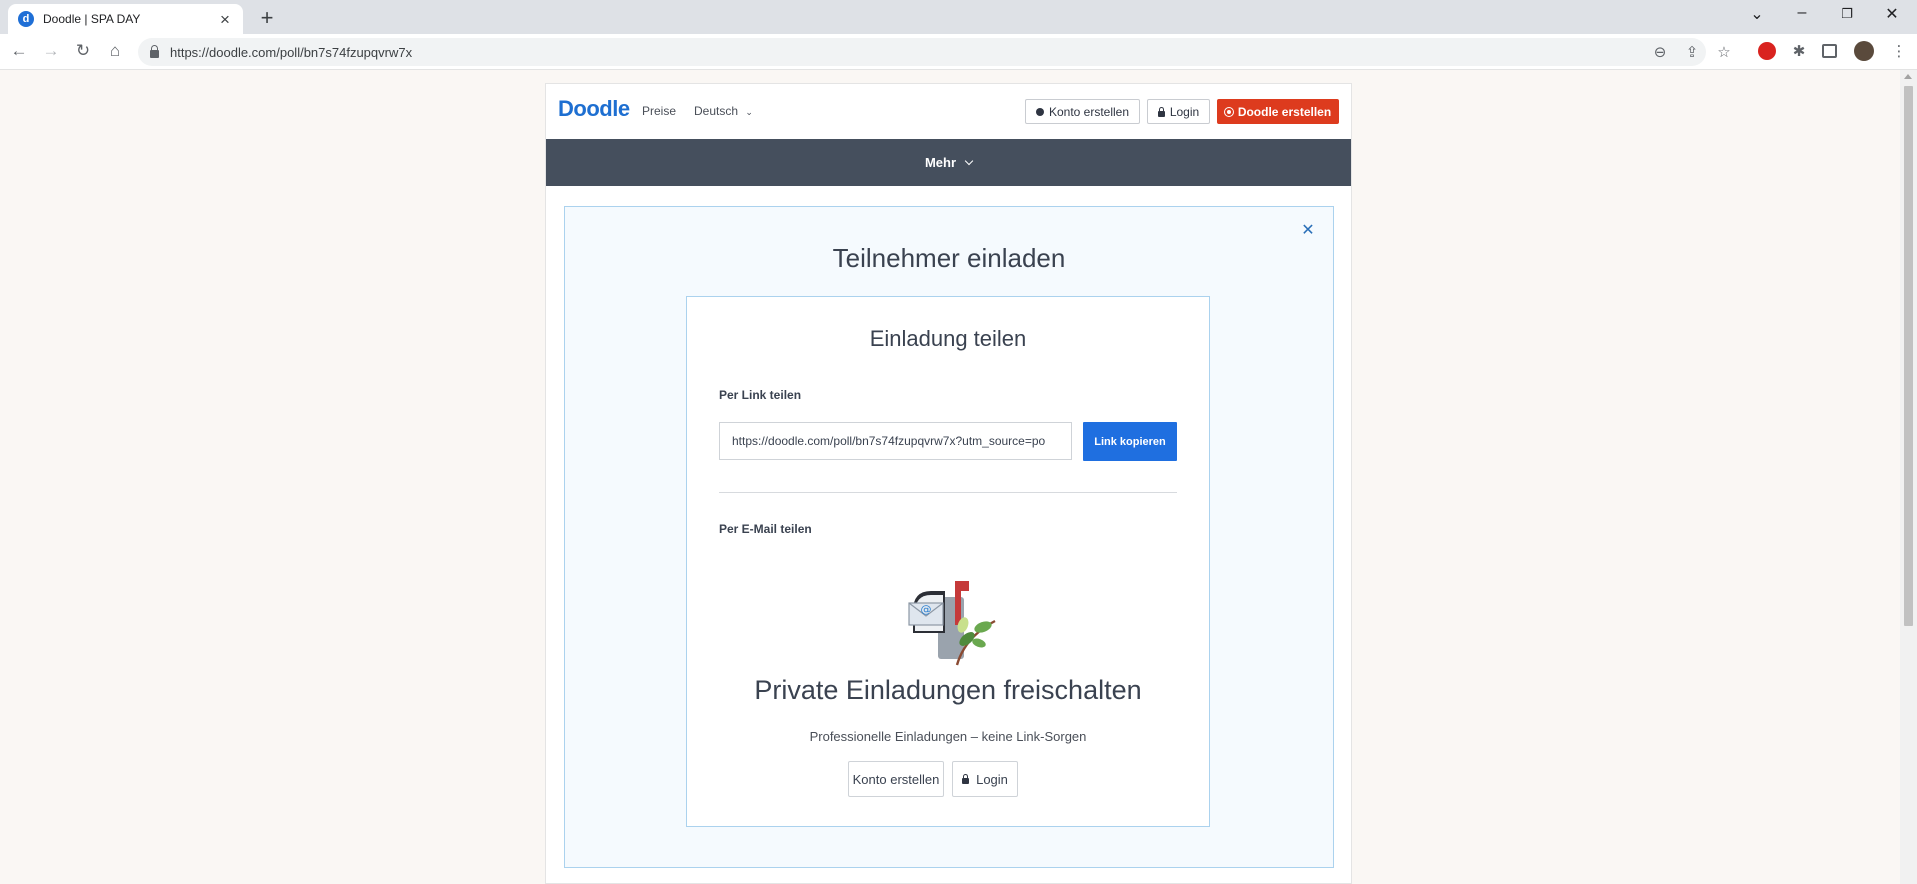  Describe the element at coordinates (115, 51) in the screenshot. I see `home-icon: ⌂` at that location.